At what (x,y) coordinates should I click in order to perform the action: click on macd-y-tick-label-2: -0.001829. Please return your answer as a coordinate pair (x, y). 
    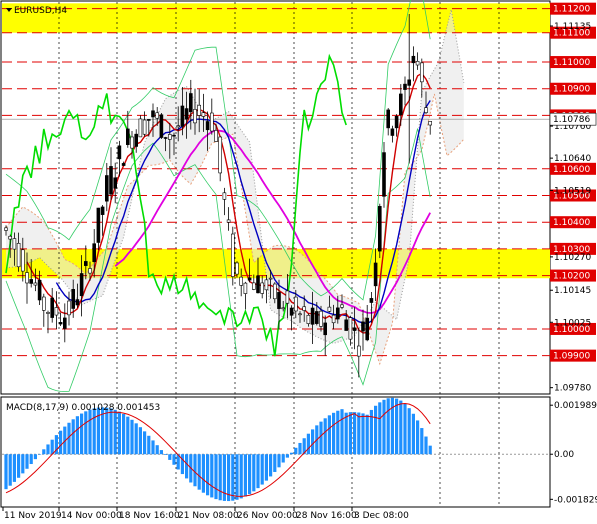
    Looking at the image, I should click on (575, 500).